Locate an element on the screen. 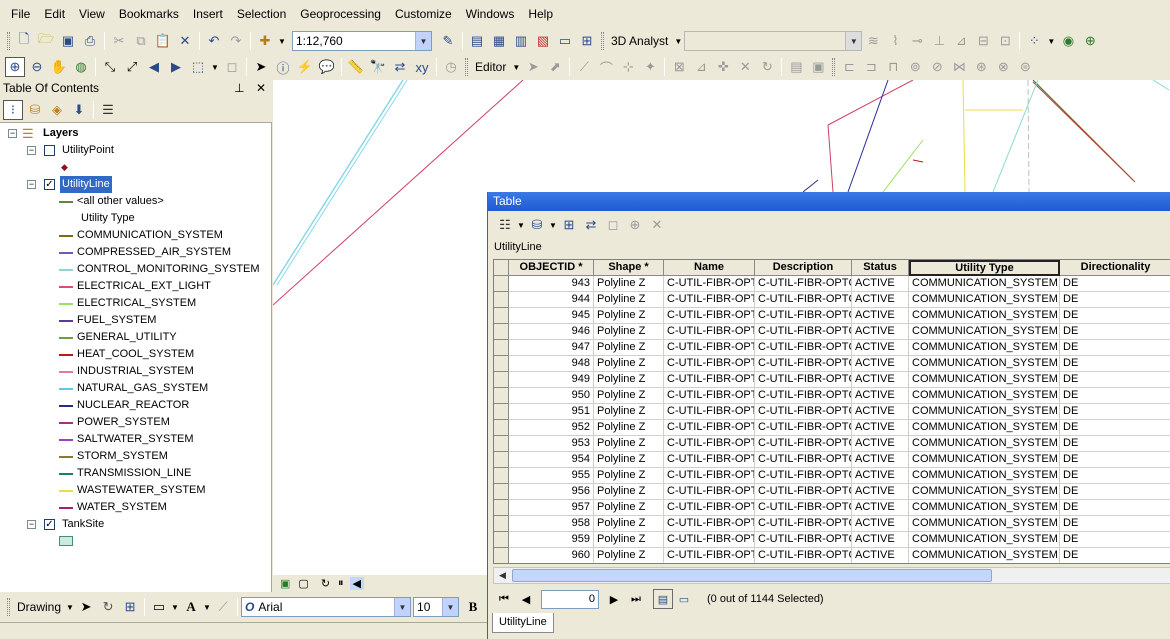 The height and width of the screenshot is (639, 1170). column-header-status: Status is located at coordinates (880, 268).